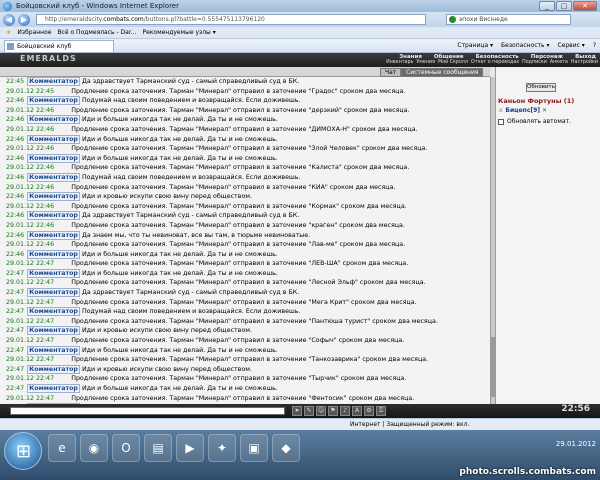 This screenshot has width=600, height=480. What do you see at coordinates (399, 62) in the screenshot?
I see `submenu-inventory: Инвентарь` at bounding box center [399, 62].